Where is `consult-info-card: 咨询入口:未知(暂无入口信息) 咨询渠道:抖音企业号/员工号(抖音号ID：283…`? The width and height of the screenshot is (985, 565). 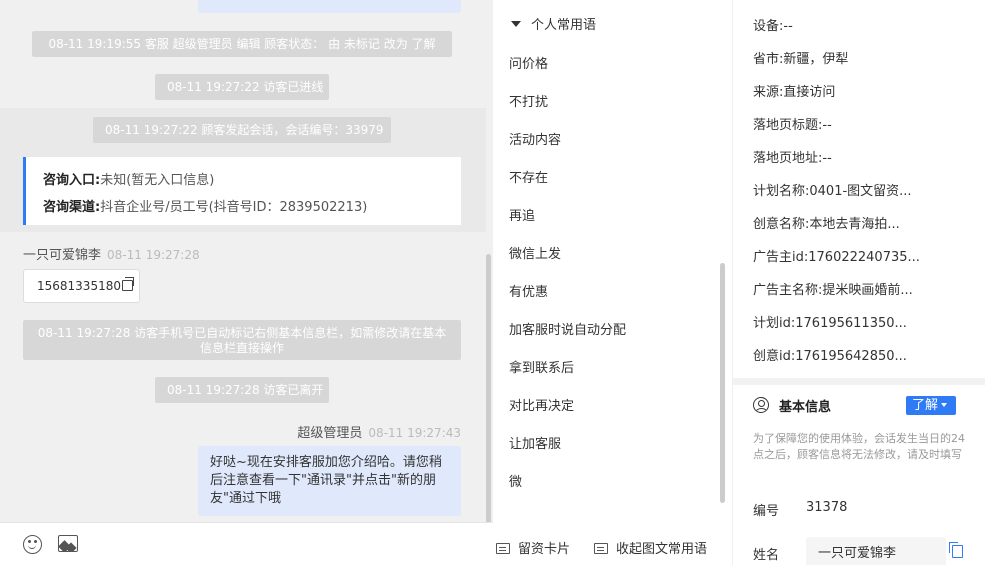 consult-info-card: 咨询入口:未知(暂无入口信息) 咨询渠道:抖音企业号/员工号(抖音号ID：283… is located at coordinates (242, 191).